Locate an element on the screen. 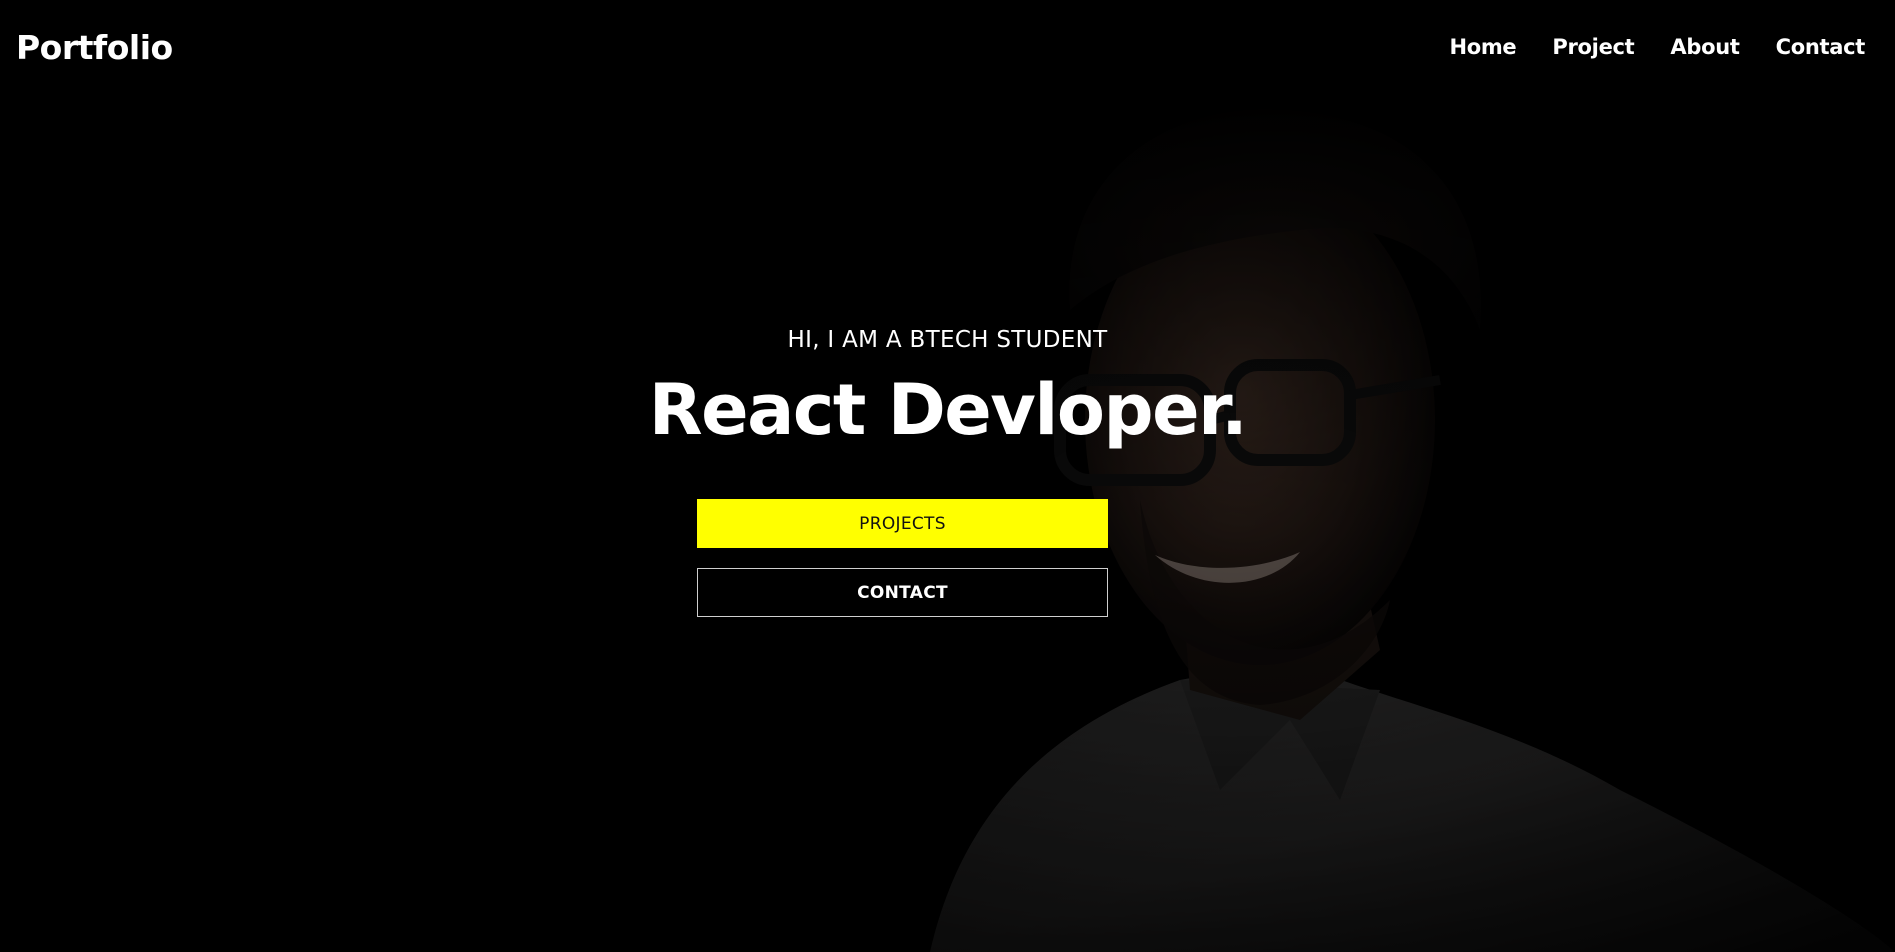  brand-logo: Portfolio is located at coordinates (94, 47).